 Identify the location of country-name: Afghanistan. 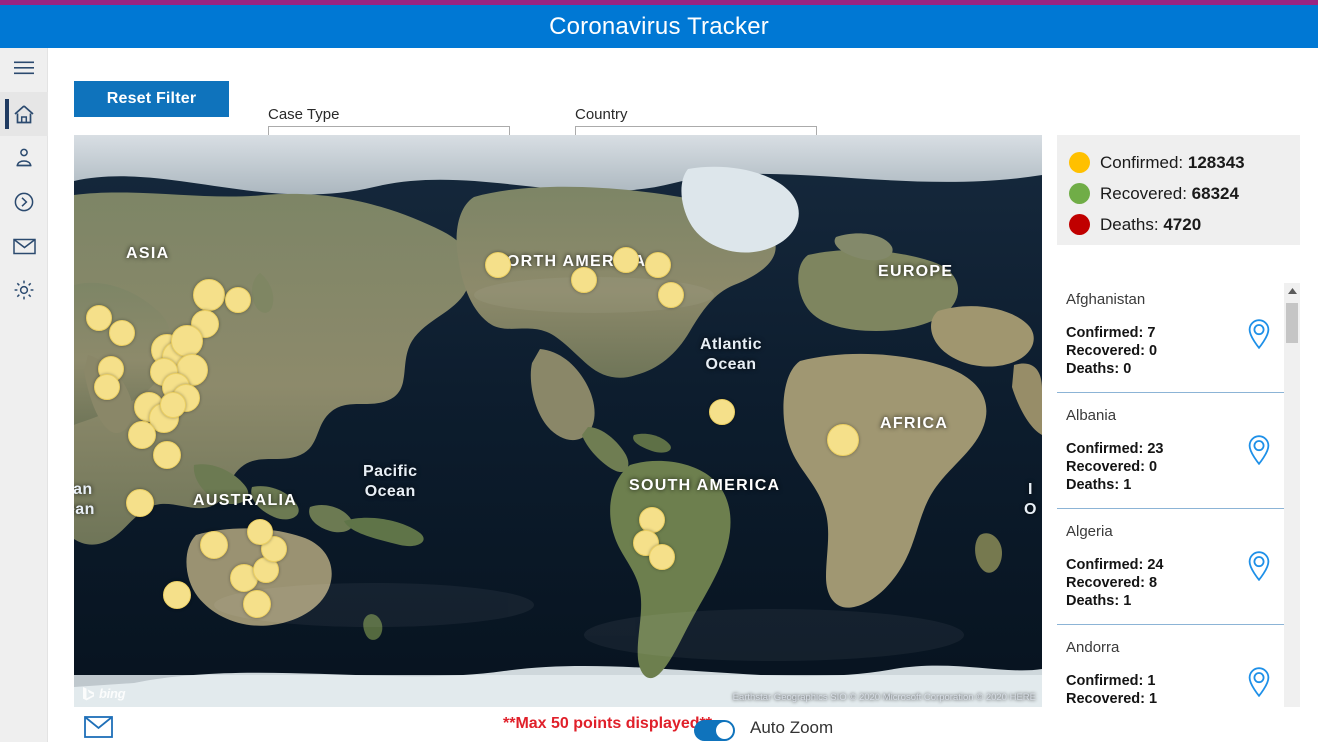
(1106, 299).